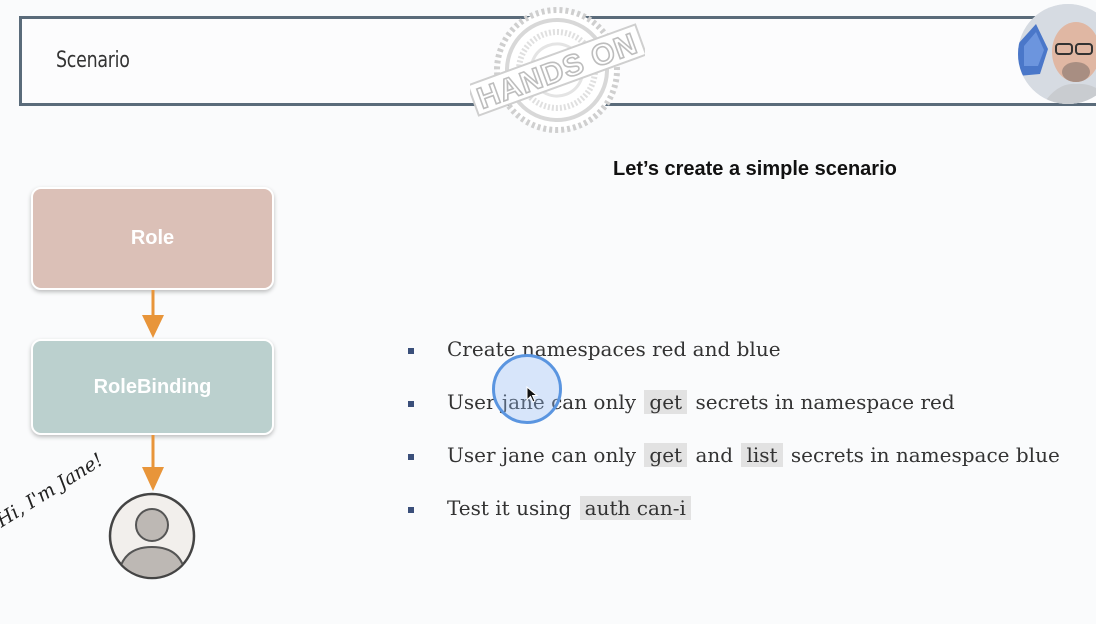  Describe the element at coordinates (734, 507) in the screenshot. I see `bullet-item: Test it using auth can-i` at that location.